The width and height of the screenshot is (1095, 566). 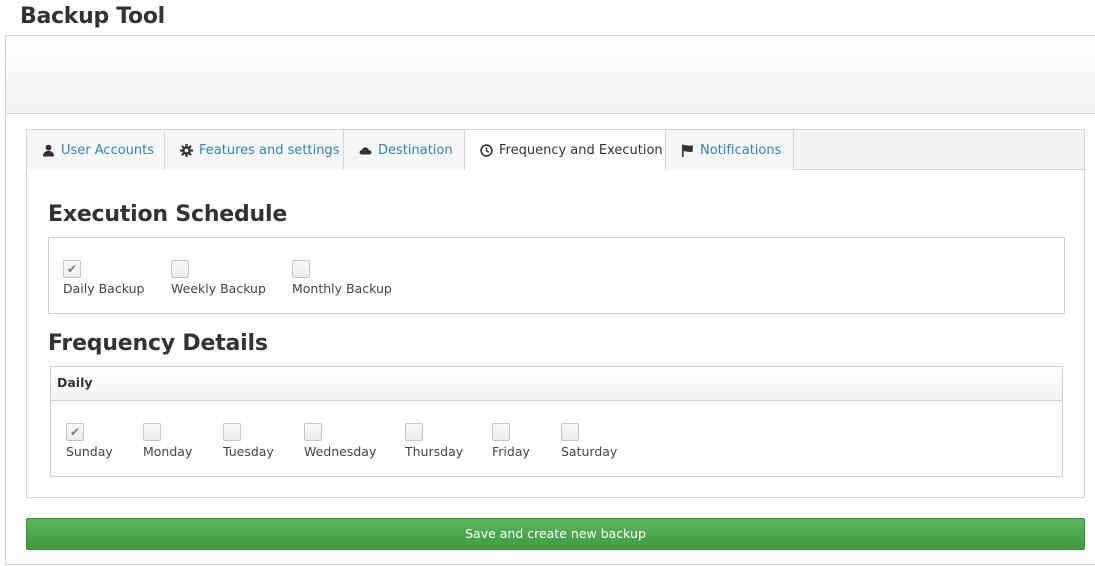 What do you see at coordinates (104, 441) in the screenshot?
I see `day-option-sunday: ✔ Sunday` at bounding box center [104, 441].